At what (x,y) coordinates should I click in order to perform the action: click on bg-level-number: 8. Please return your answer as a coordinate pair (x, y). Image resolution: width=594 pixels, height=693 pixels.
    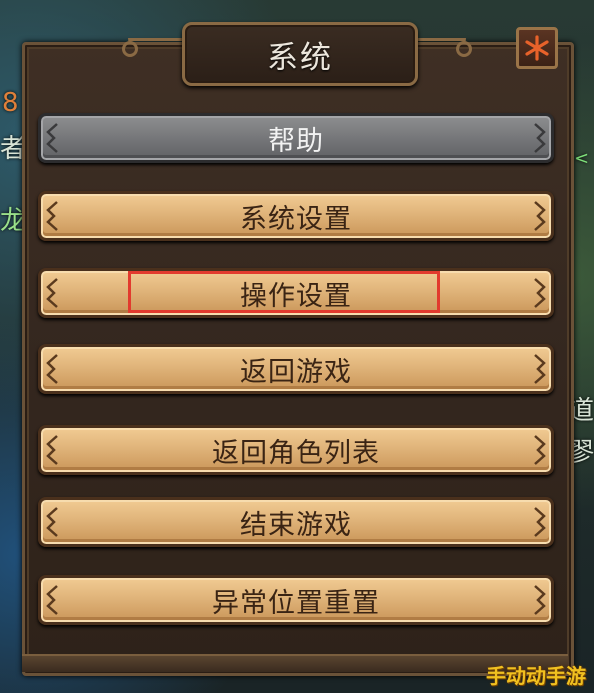
    Looking at the image, I should click on (10, 103).